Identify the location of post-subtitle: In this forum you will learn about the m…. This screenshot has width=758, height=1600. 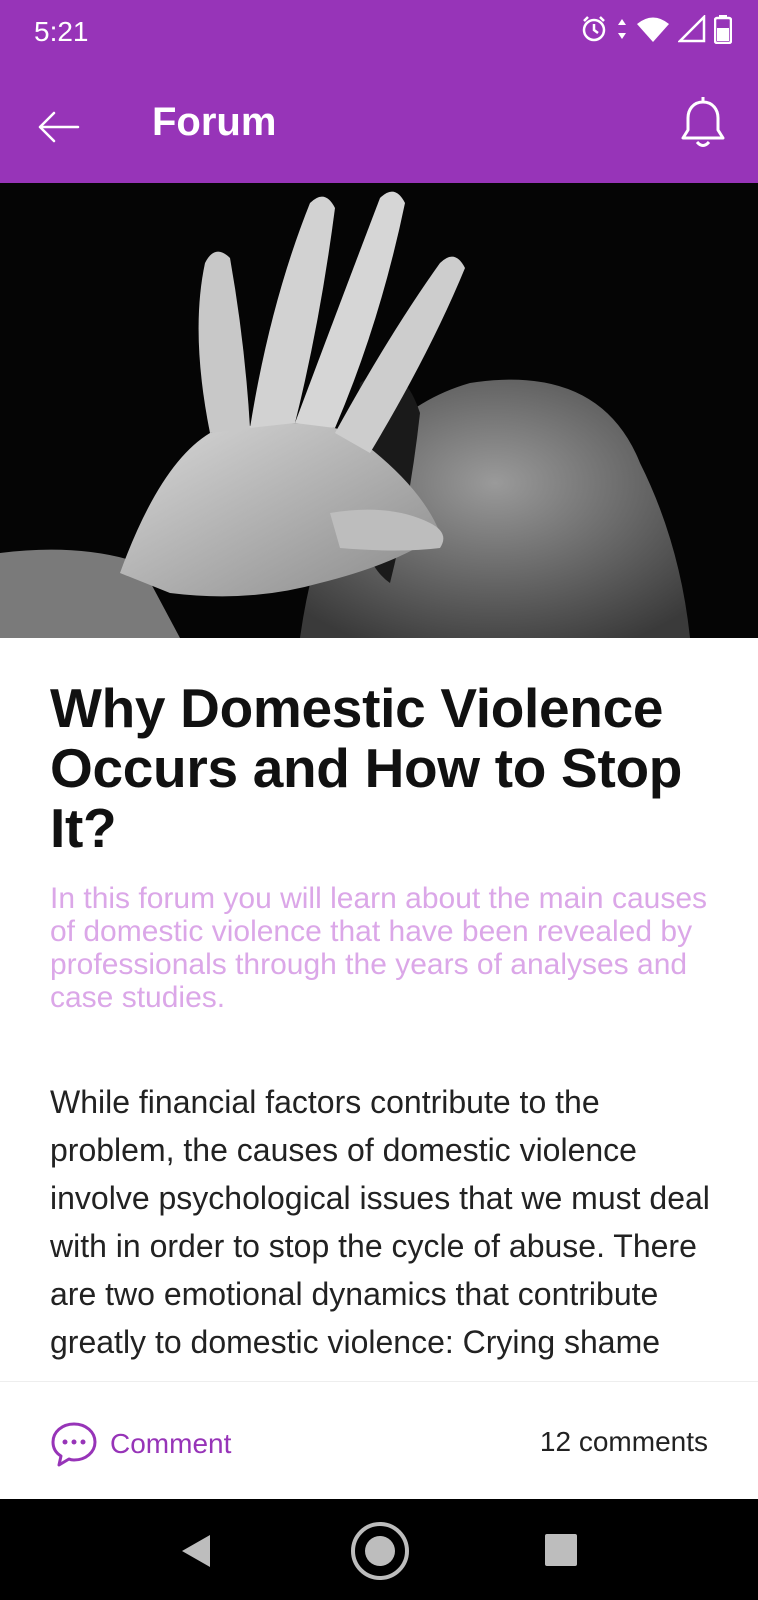
(378, 948).